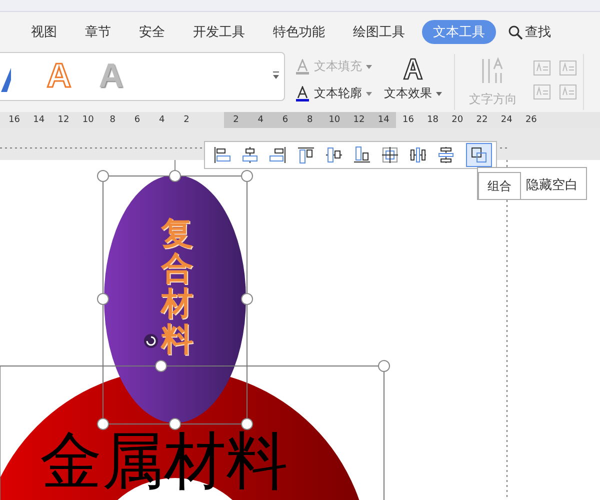 This screenshot has height=500, width=600. Describe the element at coordinates (98, 32) in the screenshot. I see `ribbon-tab: 章节` at that location.